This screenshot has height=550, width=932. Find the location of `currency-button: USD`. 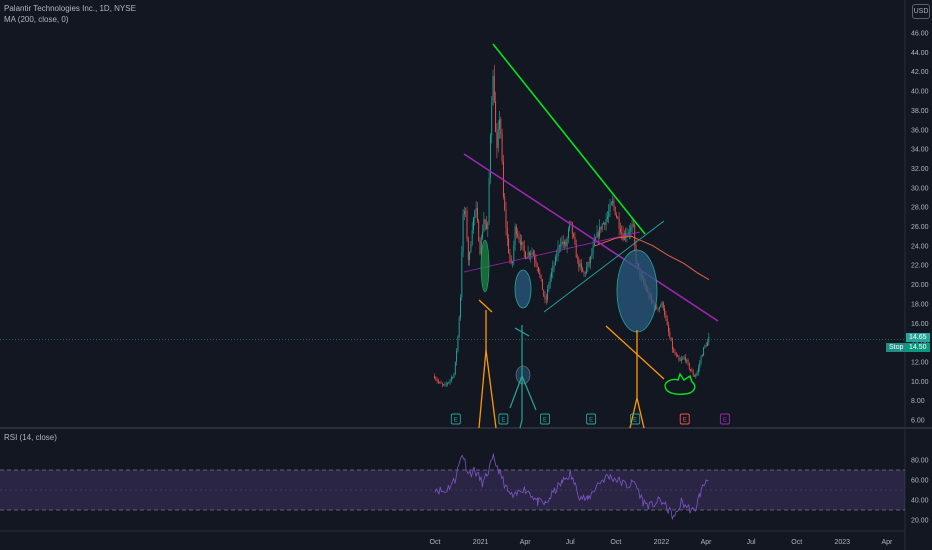

currency-button: USD is located at coordinates (921, 11).